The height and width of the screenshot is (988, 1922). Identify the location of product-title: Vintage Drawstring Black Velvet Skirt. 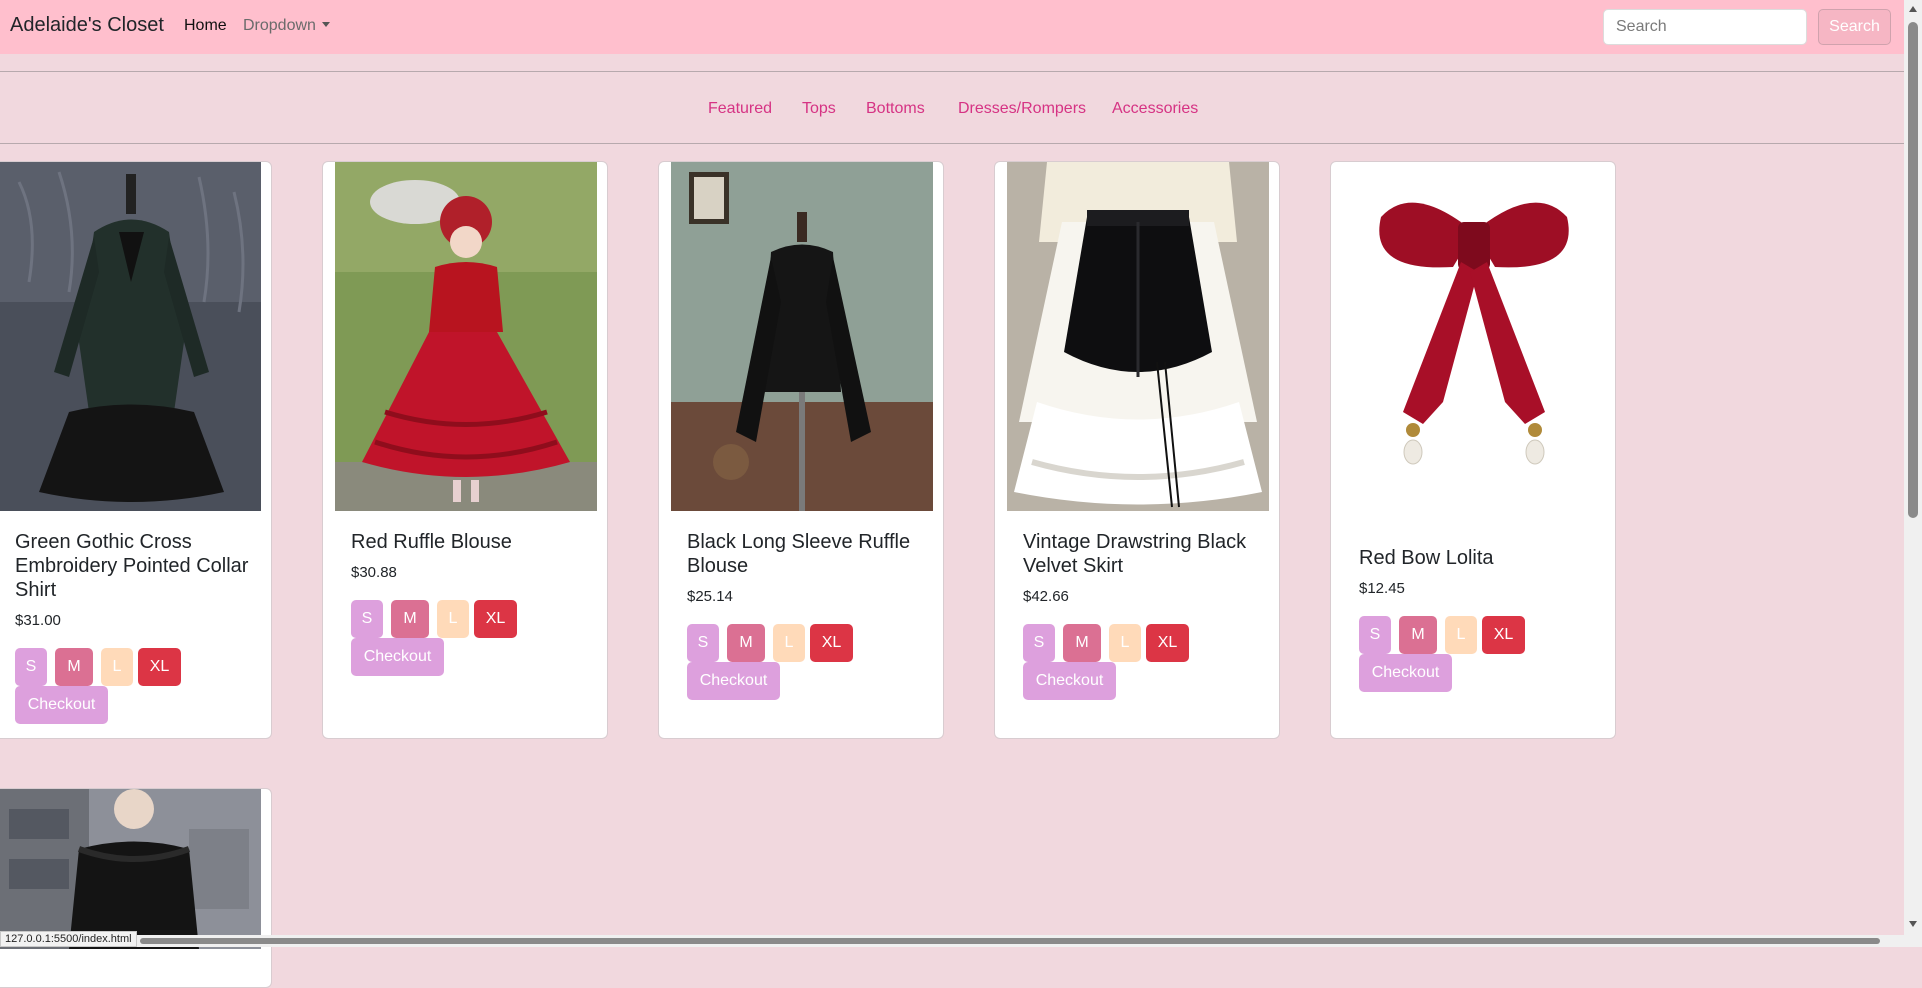
(1135, 554).